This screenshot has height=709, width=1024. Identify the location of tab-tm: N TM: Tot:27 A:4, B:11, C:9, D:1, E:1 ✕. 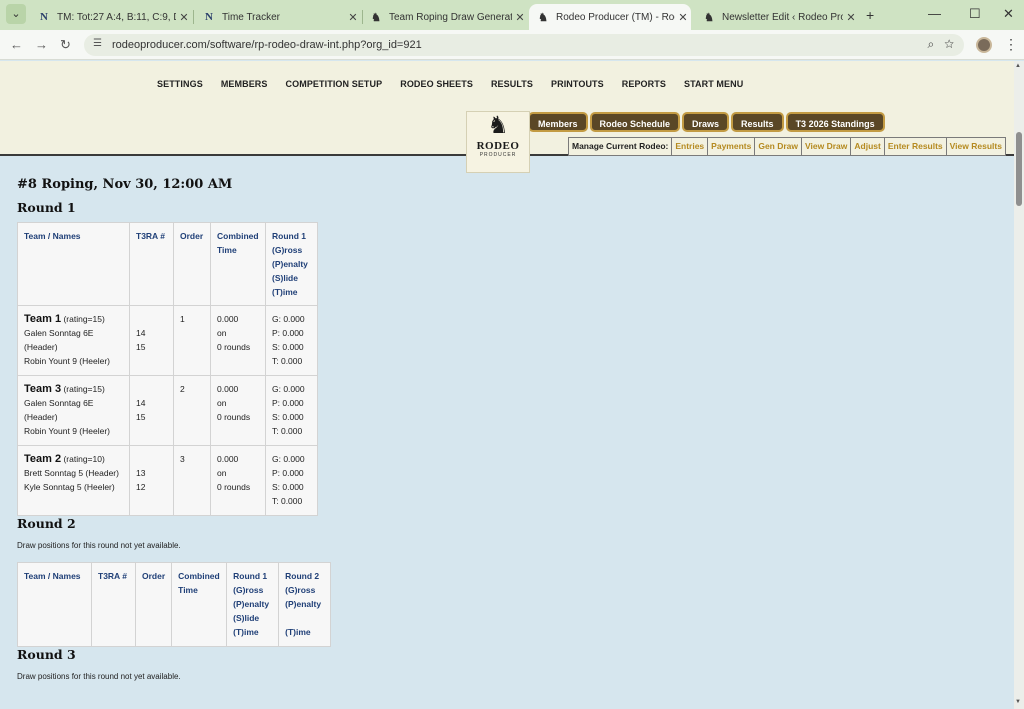
(111, 17).